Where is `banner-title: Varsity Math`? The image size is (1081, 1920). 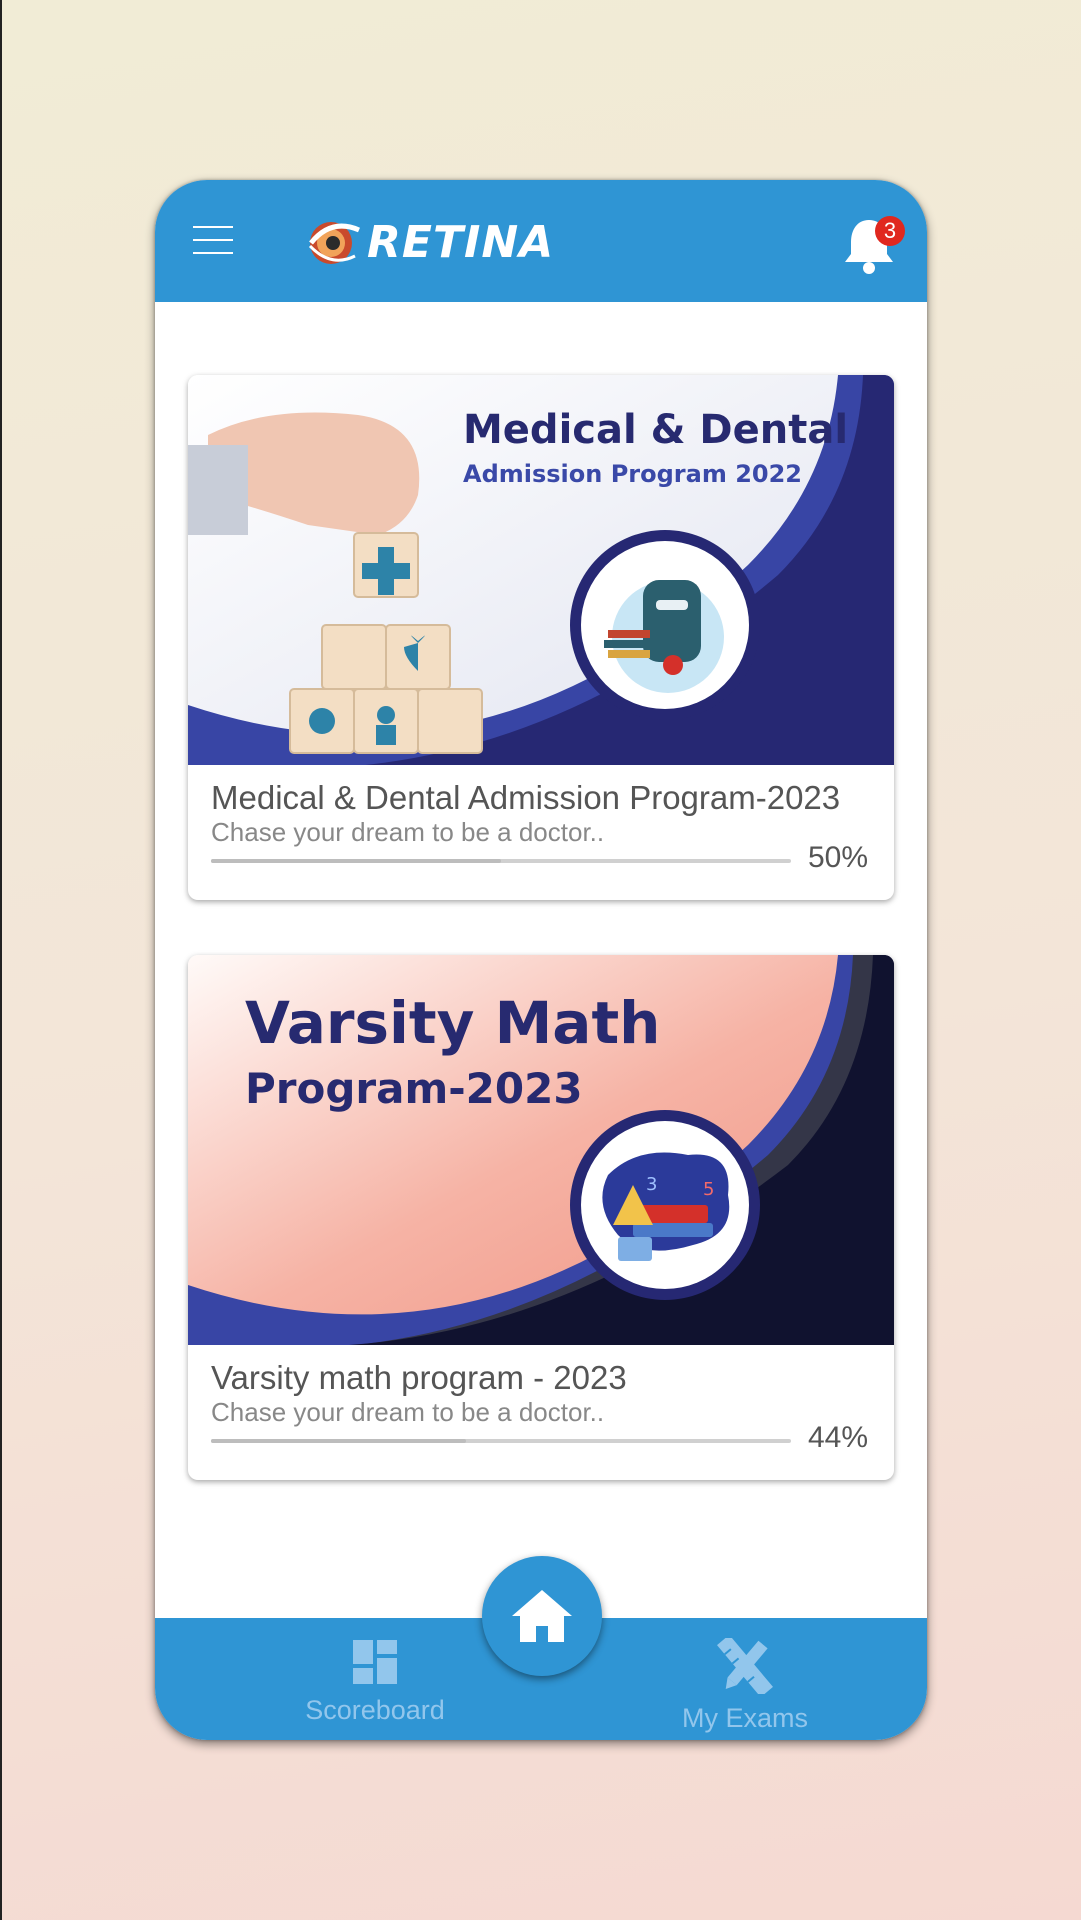
banner-title: Varsity Math is located at coordinates (452, 1023).